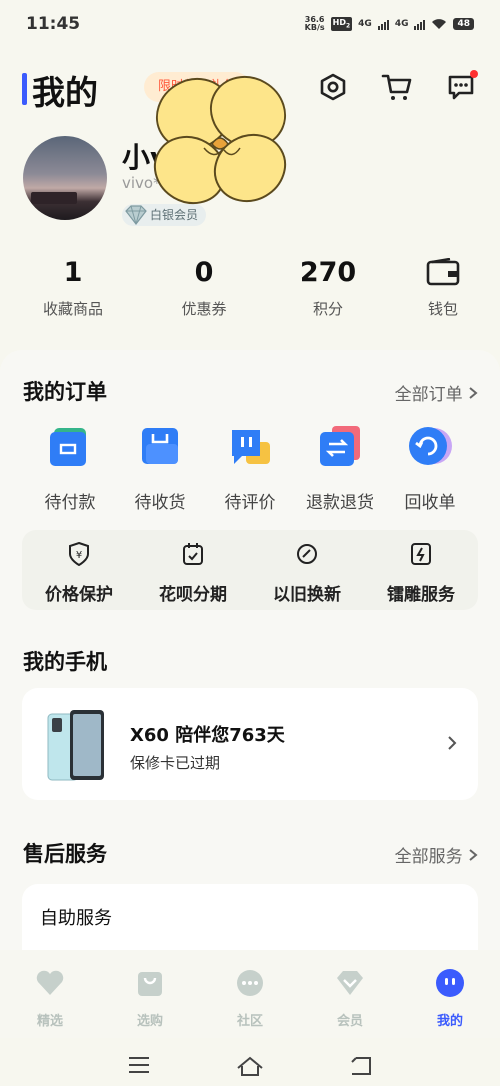 This screenshot has width=500, height=1086. I want to click on price-protect-icon: ¥, so click(79, 554).